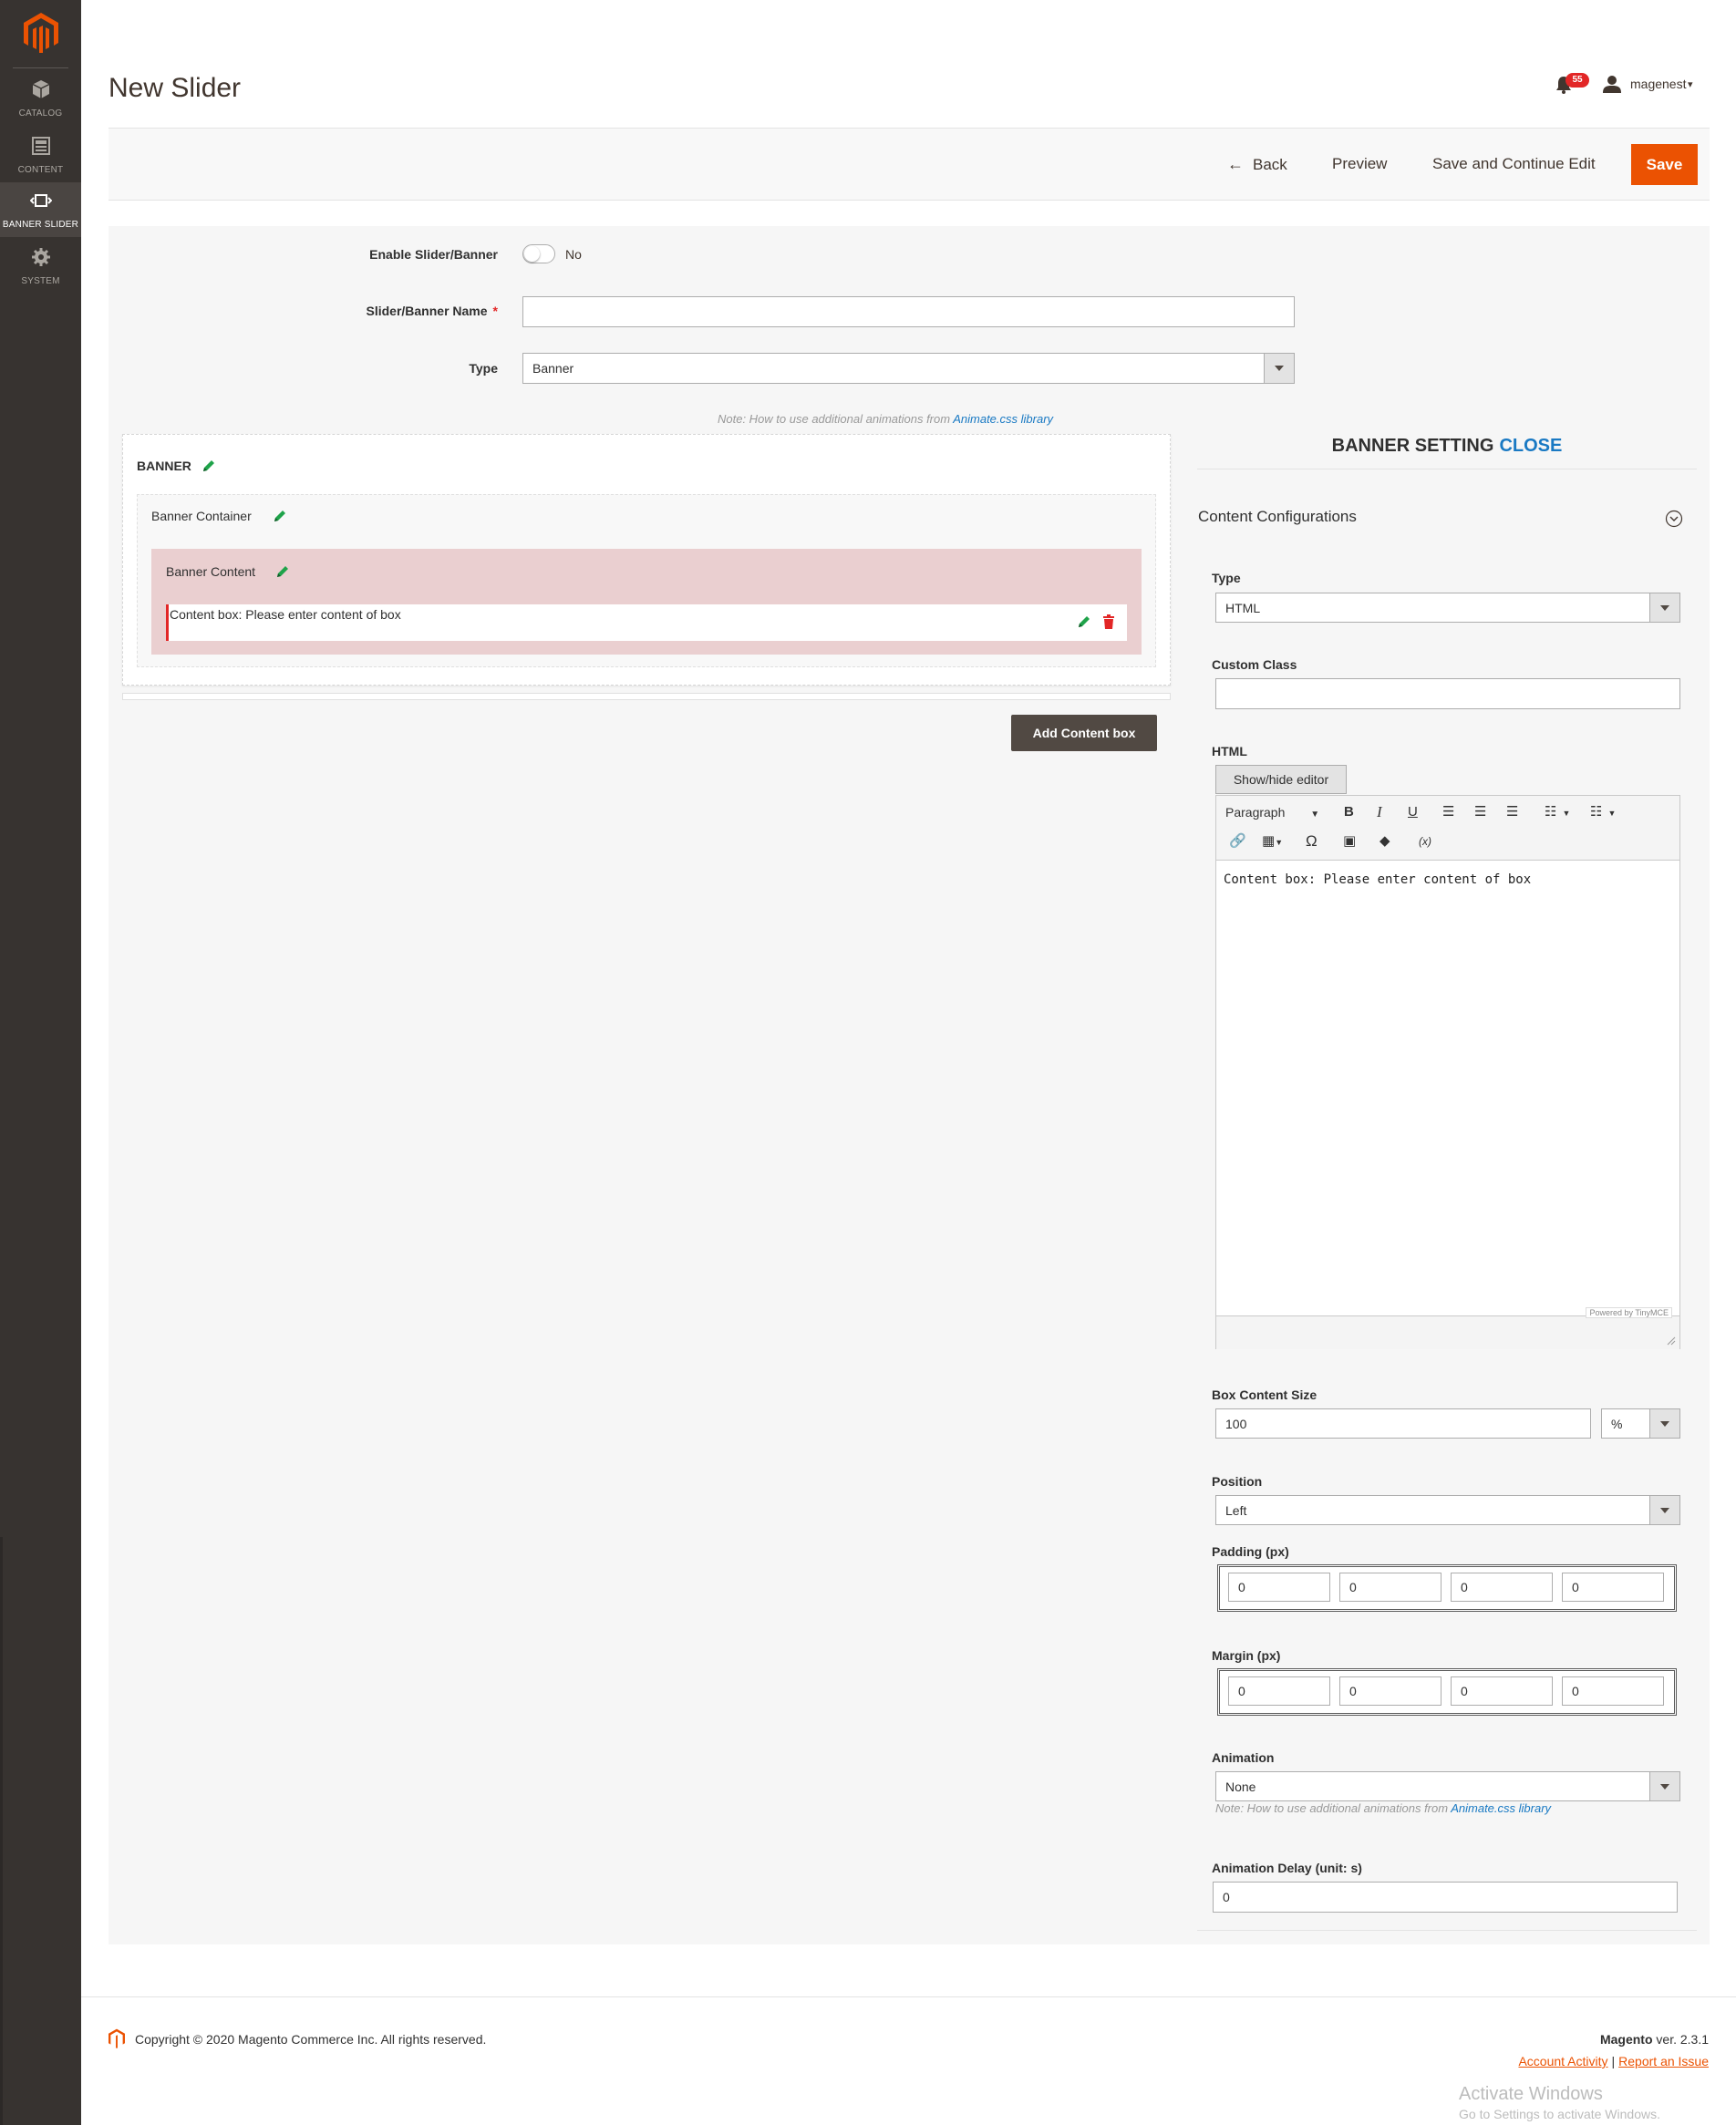  I want to click on magento-logo-icon, so click(41, 33).